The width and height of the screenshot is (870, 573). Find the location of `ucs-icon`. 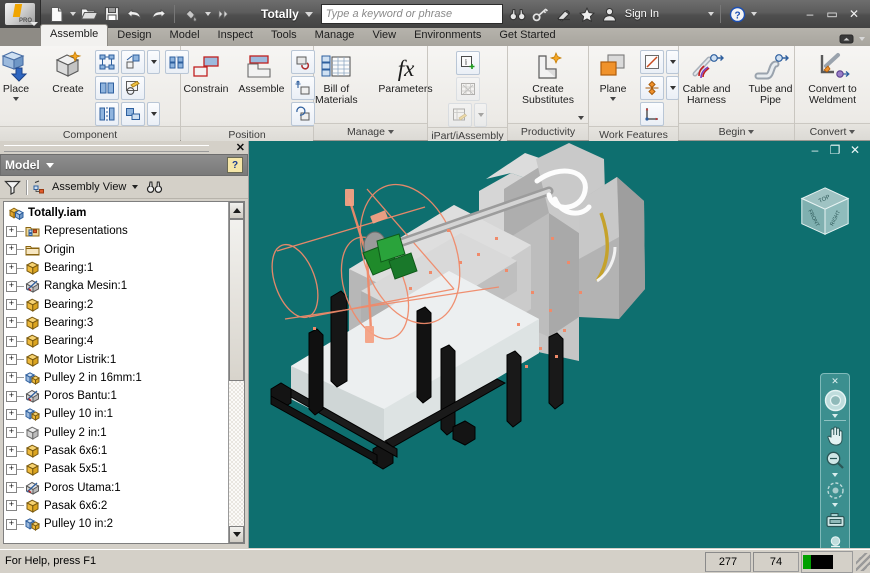

ucs-icon is located at coordinates (652, 114).